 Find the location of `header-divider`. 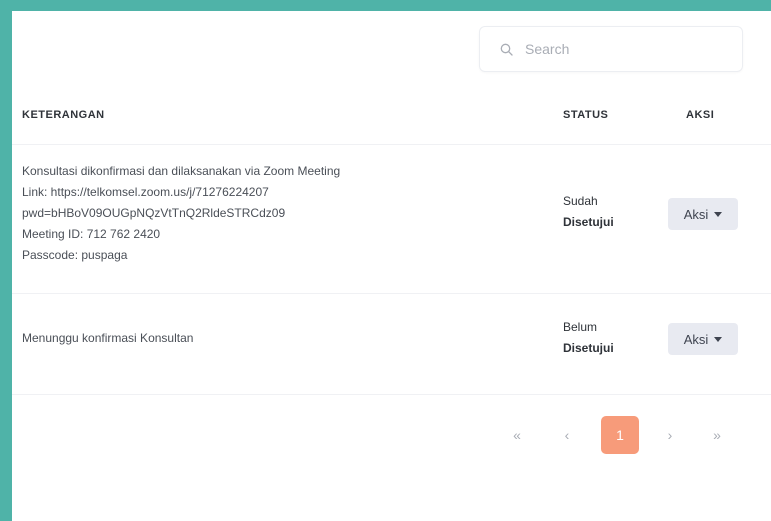

header-divider is located at coordinates (391, 144).